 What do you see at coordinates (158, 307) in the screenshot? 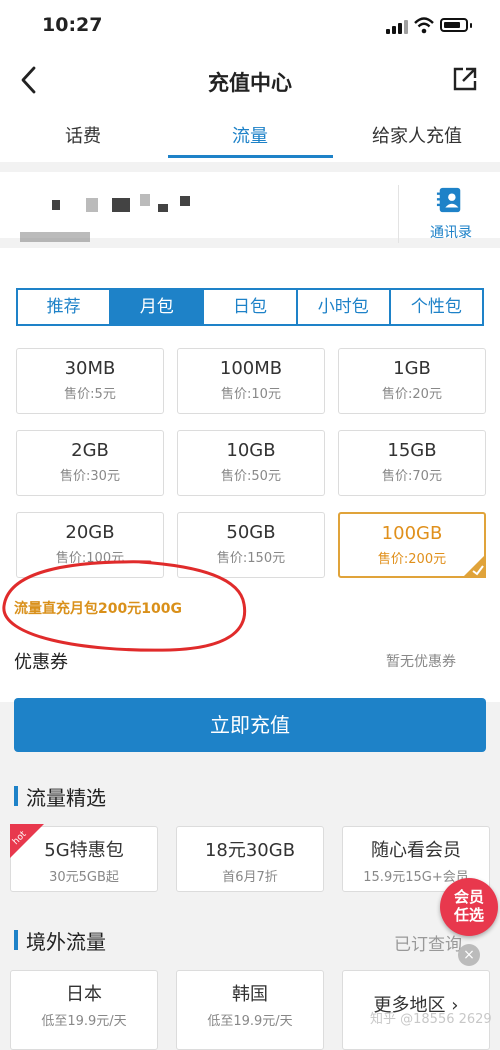
I see `segment-monthly: 月包` at bounding box center [158, 307].